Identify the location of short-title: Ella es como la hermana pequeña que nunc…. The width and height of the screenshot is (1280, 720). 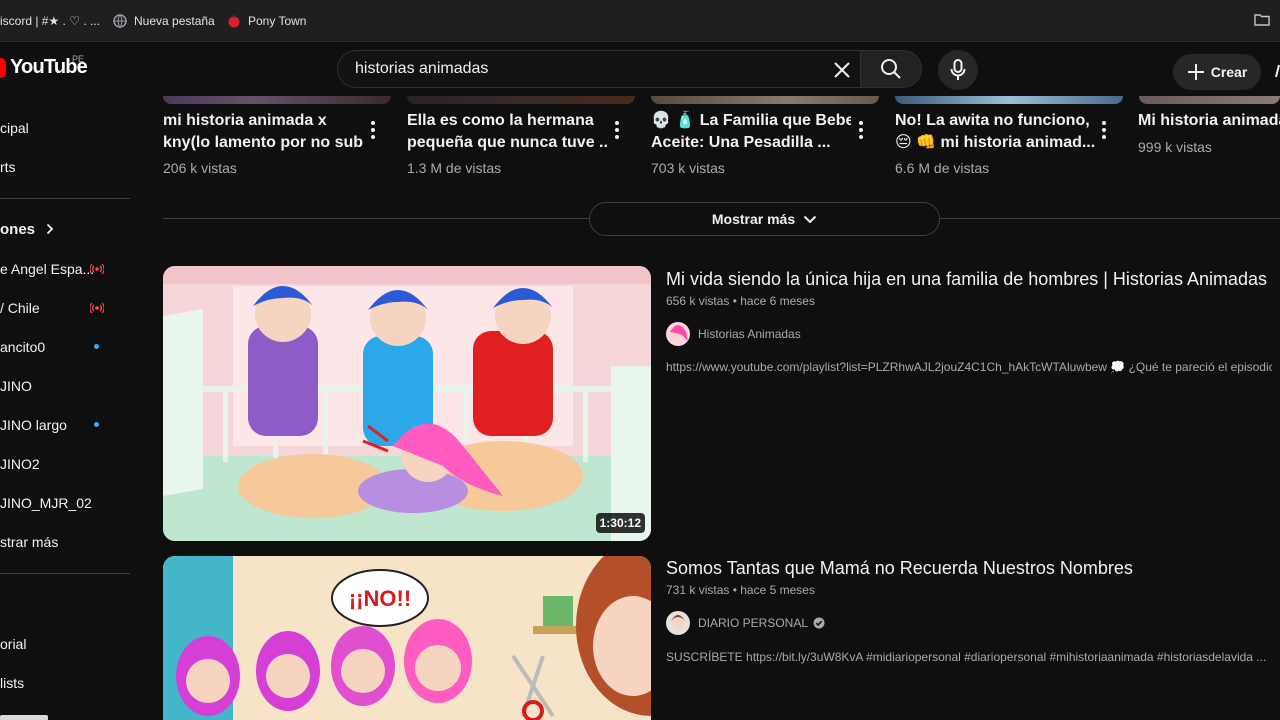
(507, 132).